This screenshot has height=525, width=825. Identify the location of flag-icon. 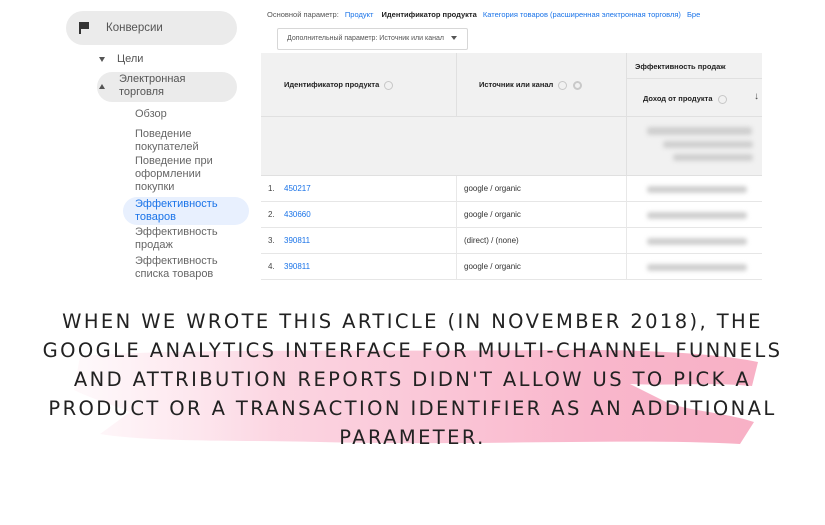
(84, 28).